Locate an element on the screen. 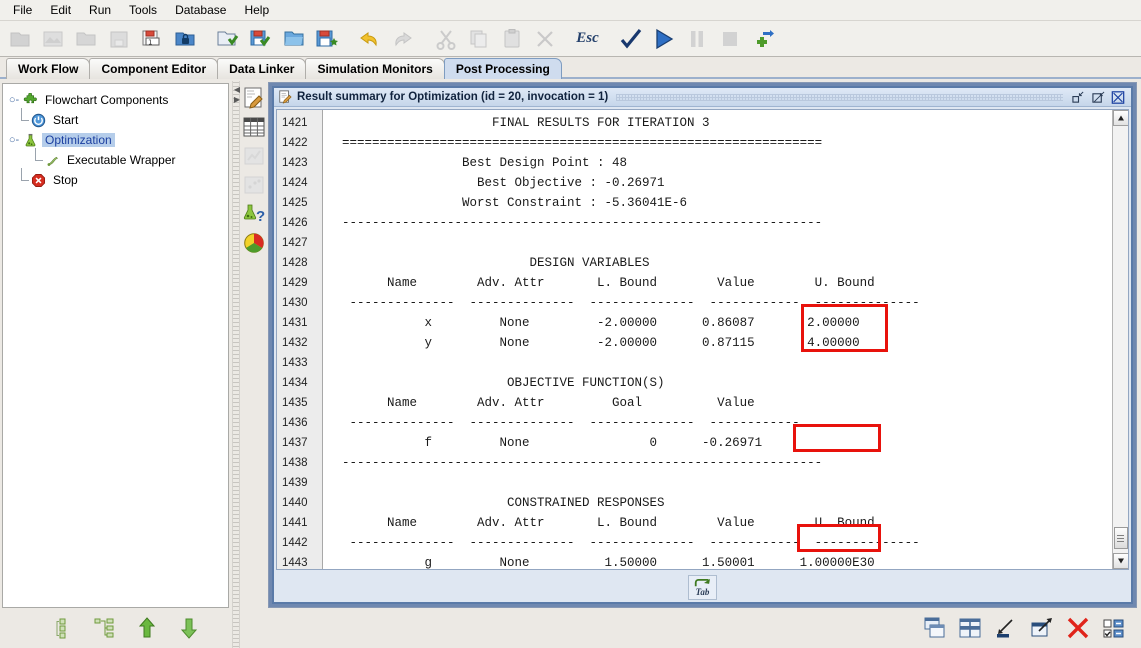  code-line: FINAL RESULTS FOR ITERATION 3 is located at coordinates (518, 123).